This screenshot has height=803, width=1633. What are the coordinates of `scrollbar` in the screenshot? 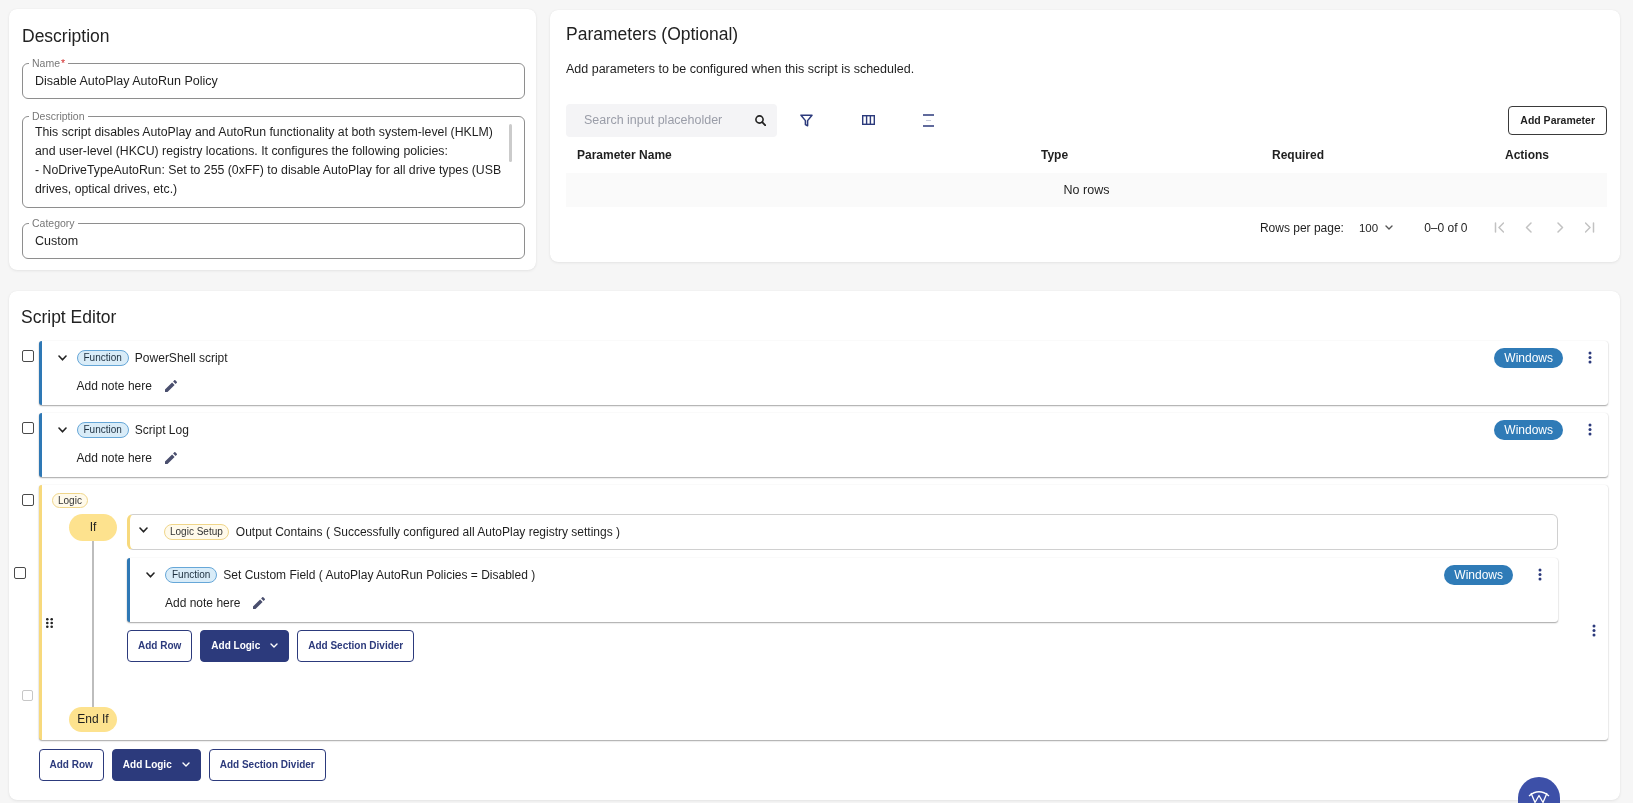 It's located at (510, 143).